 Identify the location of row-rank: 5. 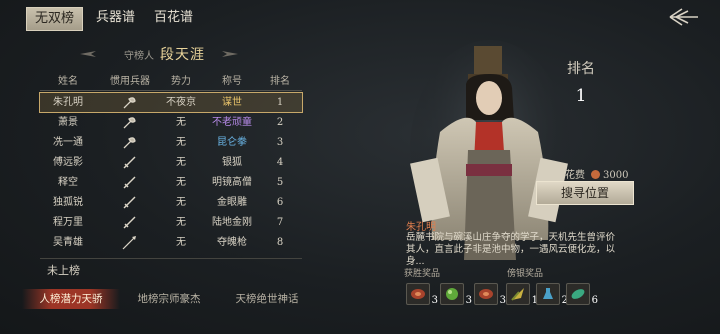
(280, 182).